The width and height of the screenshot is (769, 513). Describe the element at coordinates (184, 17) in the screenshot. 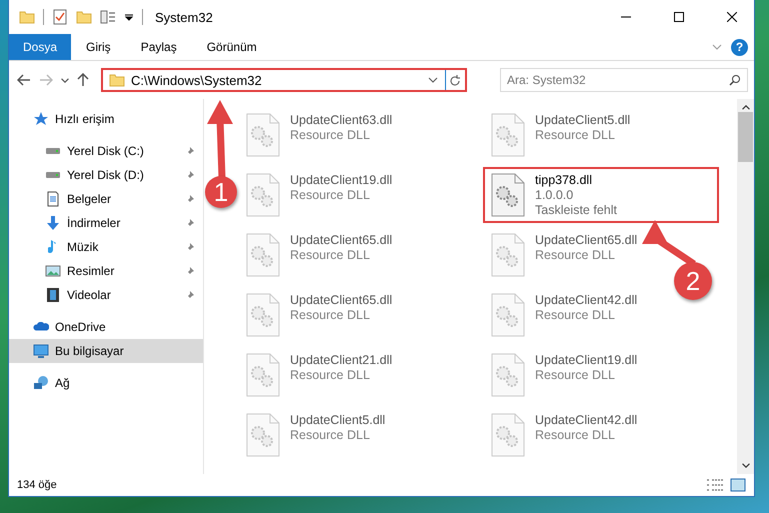

I see `window-title: System32` at that location.